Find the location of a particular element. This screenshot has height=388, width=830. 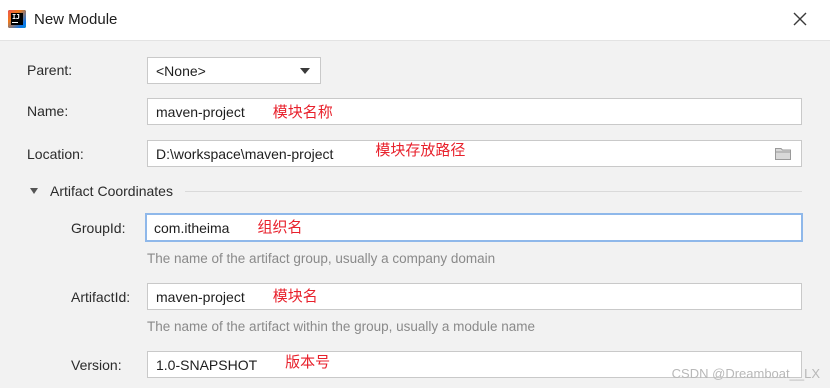

close-icon is located at coordinates (800, 19).